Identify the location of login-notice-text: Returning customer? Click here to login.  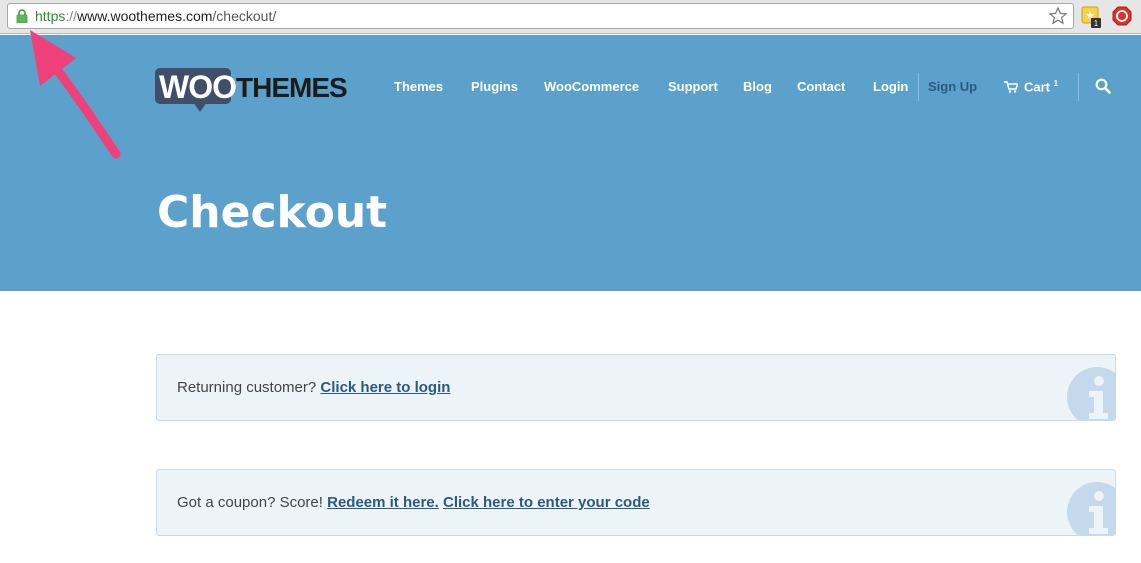
(313, 387).